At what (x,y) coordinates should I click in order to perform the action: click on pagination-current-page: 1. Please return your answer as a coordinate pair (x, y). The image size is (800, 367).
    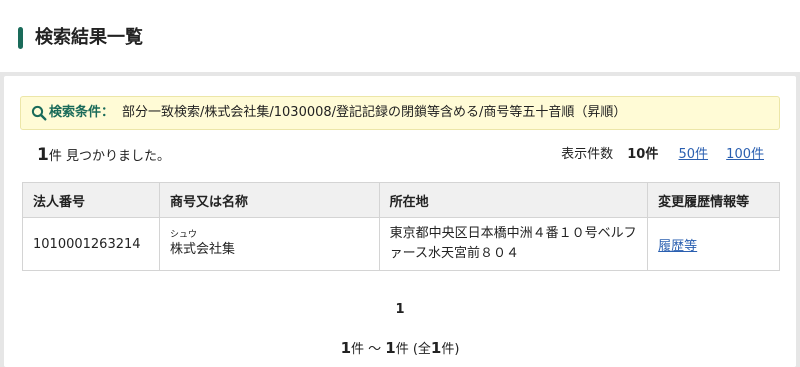
    Looking at the image, I should click on (400, 309).